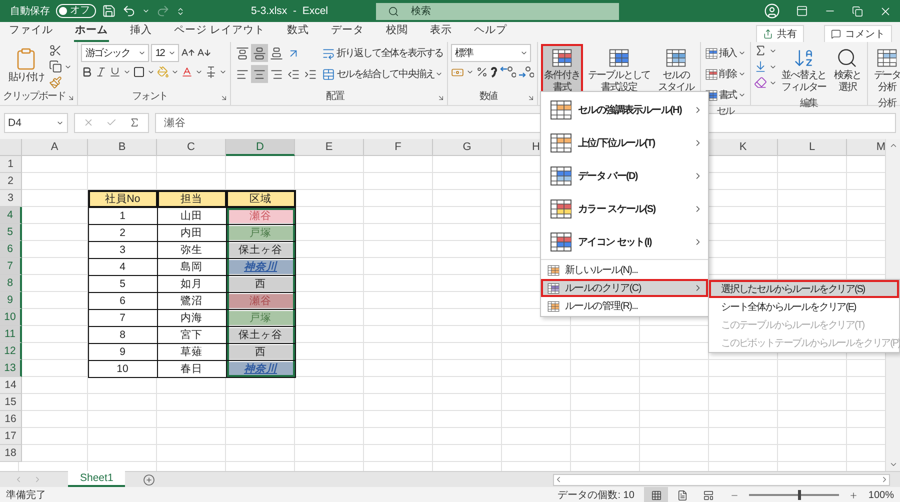 This screenshot has height=502, width=900. Describe the element at coordinates (123, 317) in the screenshot. I see `table-cell: 7` at that location.